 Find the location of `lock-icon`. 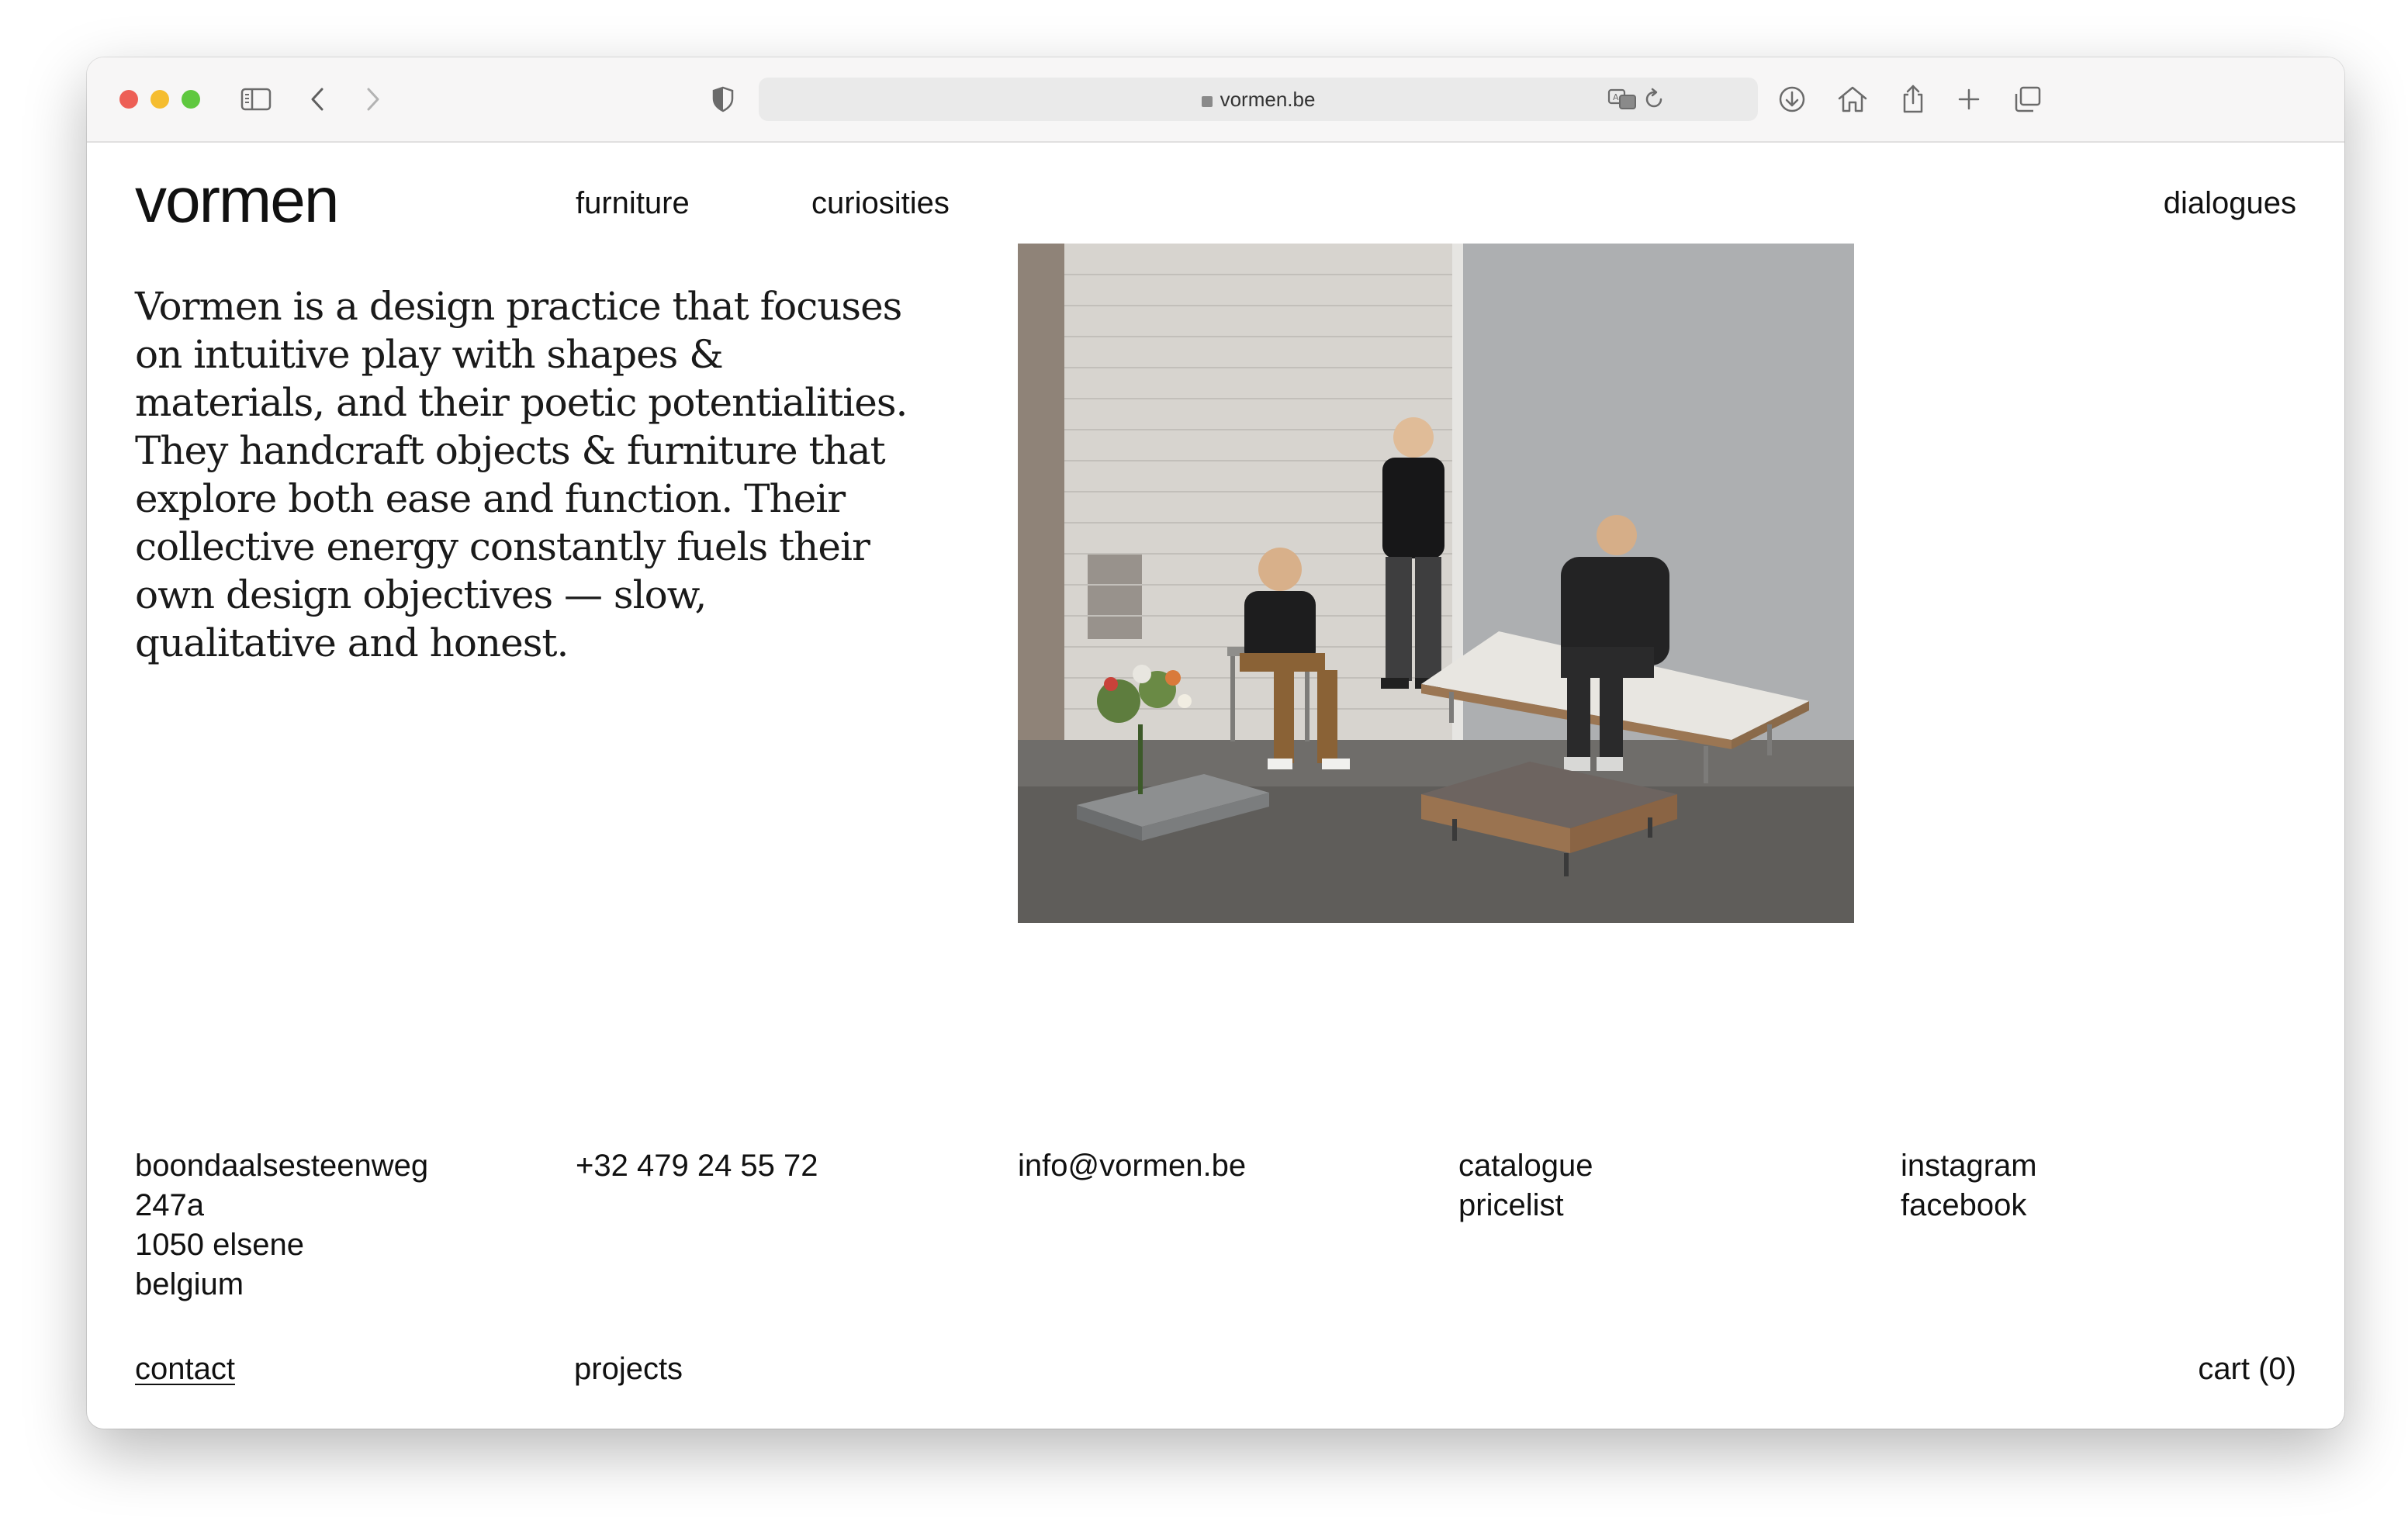

lock-icon is located at coordinates (1207, 101).